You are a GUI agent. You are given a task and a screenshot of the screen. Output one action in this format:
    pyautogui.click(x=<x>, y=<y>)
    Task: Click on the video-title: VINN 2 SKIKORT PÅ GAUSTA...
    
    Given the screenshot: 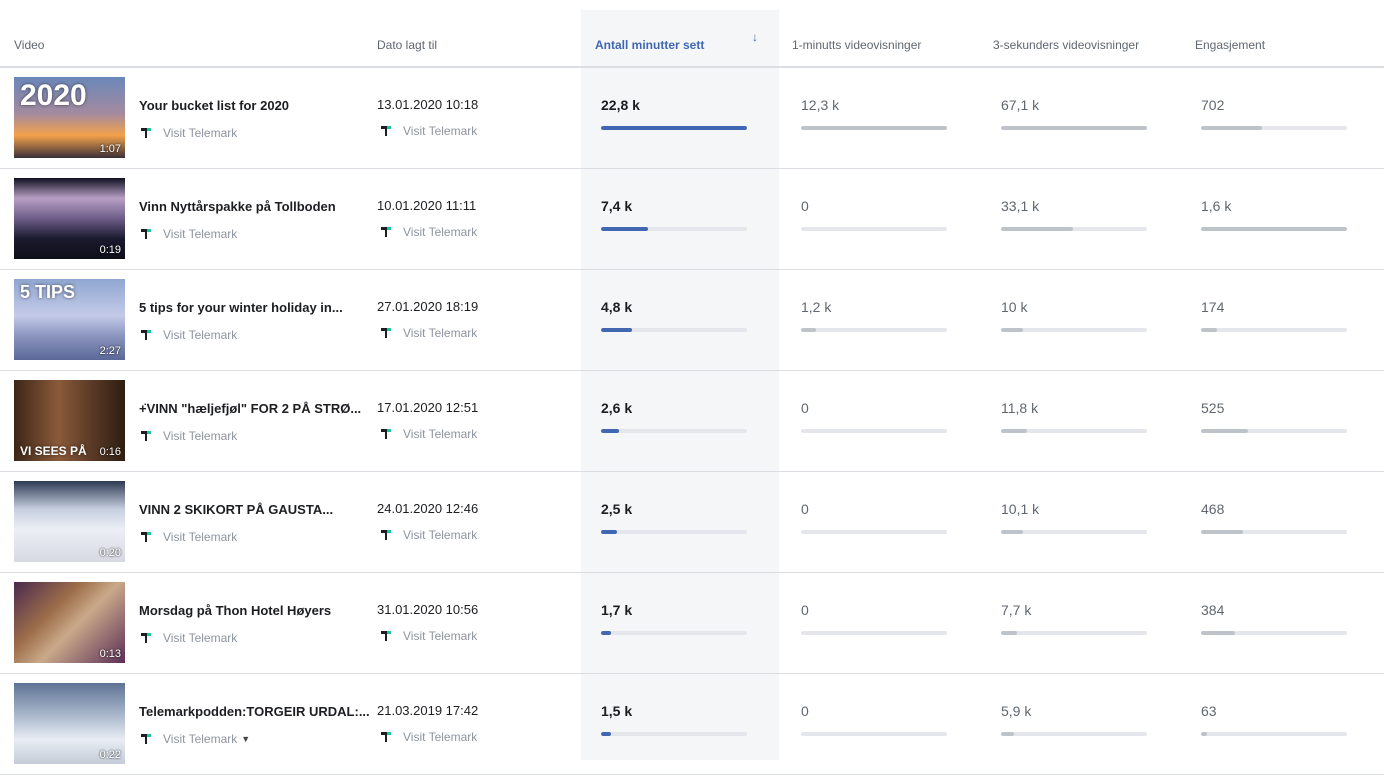 What is the action you would take?
    pyautogui.click(x=236, y=509)
    